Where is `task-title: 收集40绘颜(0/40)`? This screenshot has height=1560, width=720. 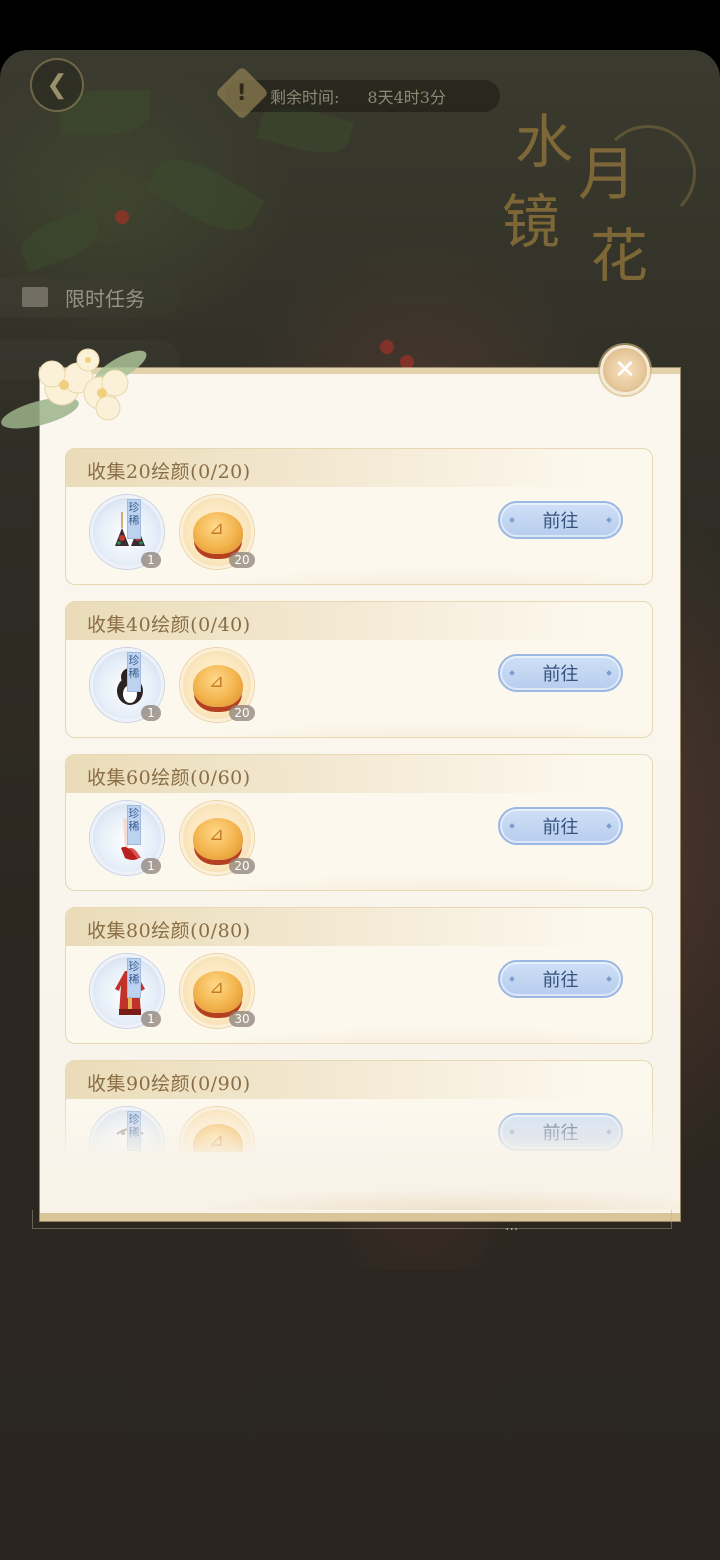 task-title: 收集40绘颜(0/40) is located at coordinates (169, 625).